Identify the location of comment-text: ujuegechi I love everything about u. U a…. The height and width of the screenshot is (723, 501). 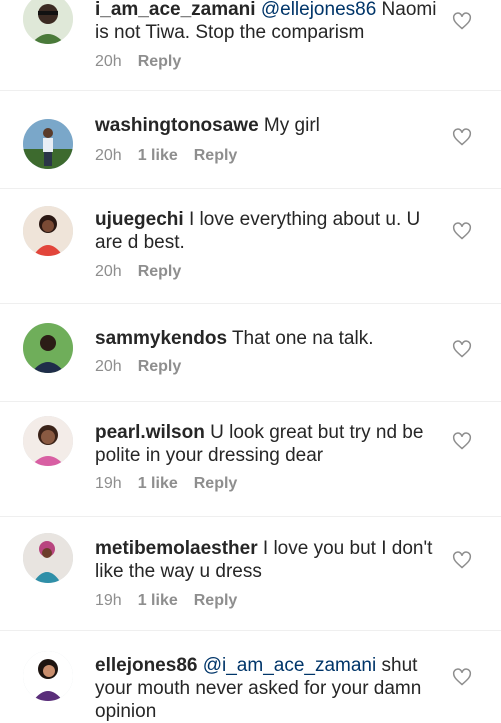
(267, 231).